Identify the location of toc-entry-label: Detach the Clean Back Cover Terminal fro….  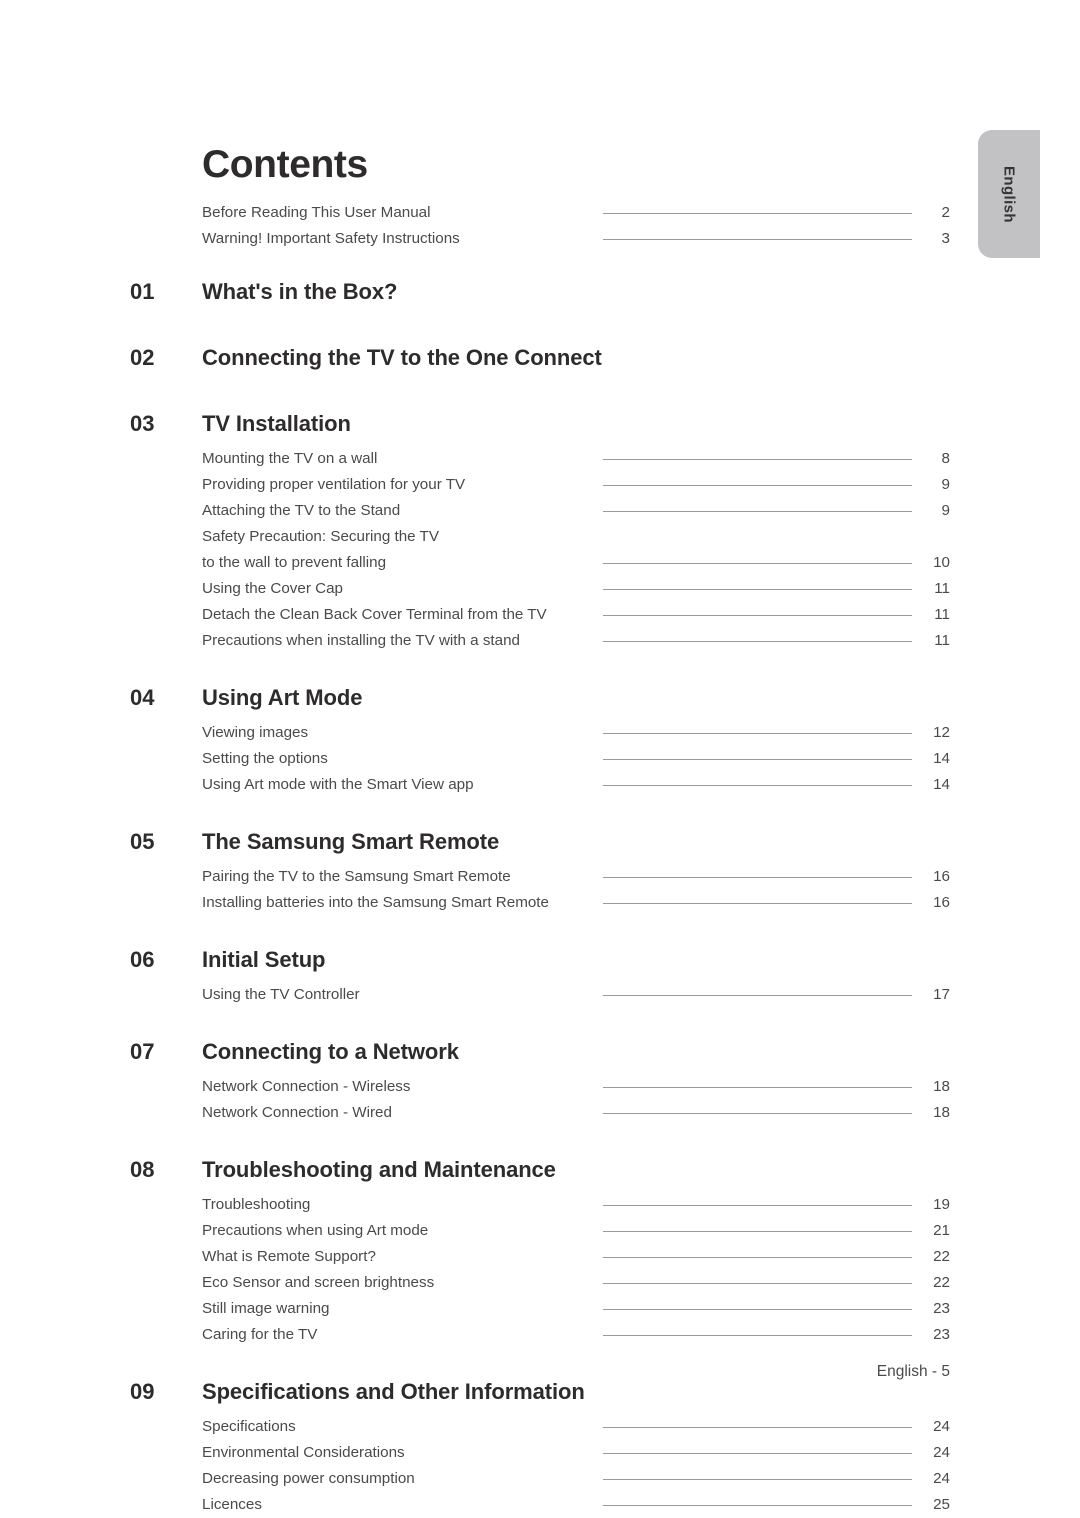
(374, 614).